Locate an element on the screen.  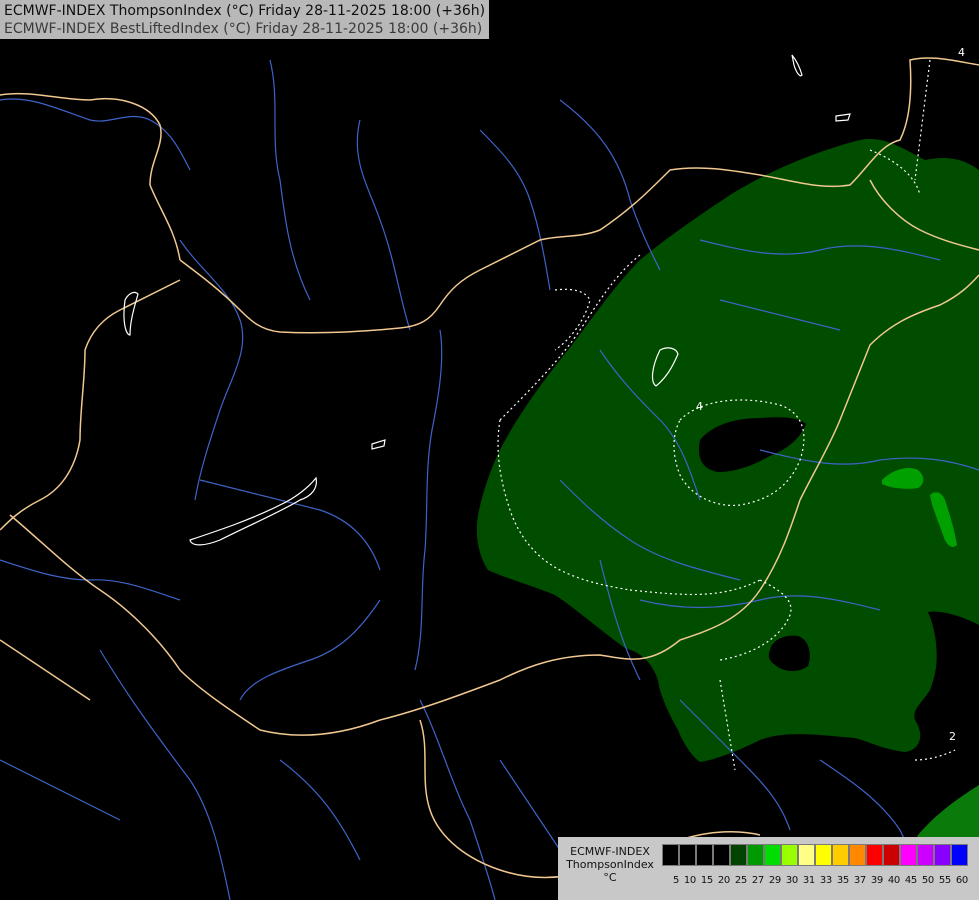
legend-tick-label: 55 is located at coordinates (944, 880).